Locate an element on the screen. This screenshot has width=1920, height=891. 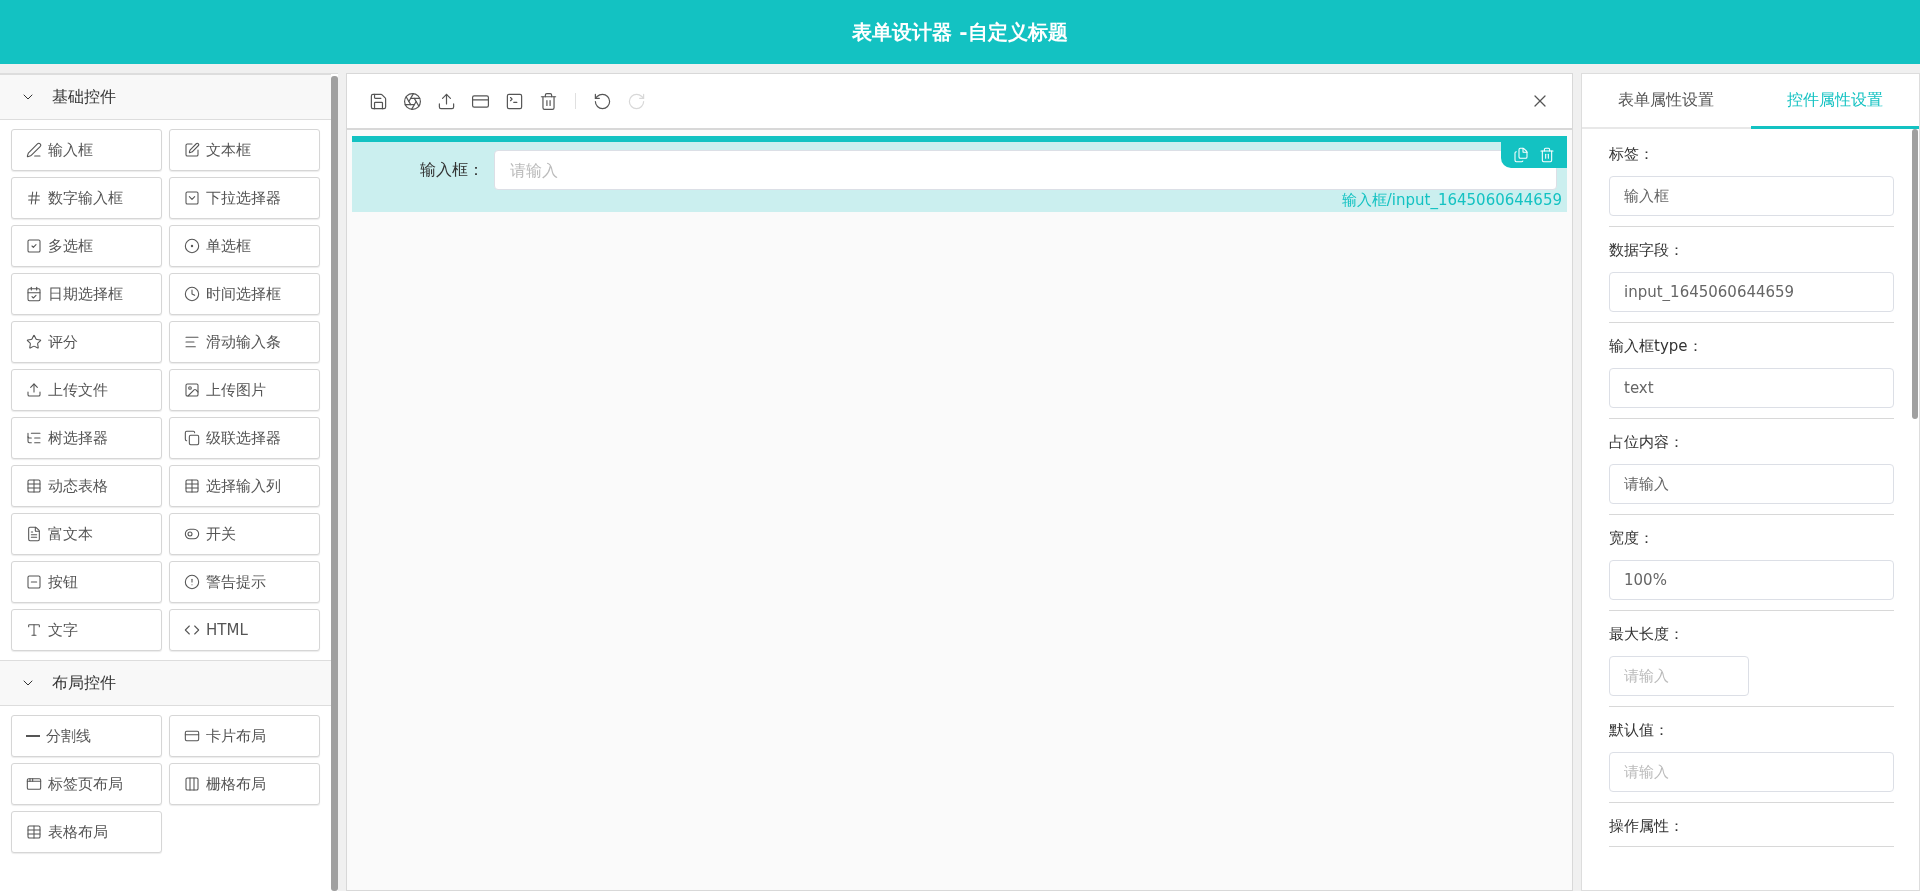
image-icon is located at coordinates (192, 390).